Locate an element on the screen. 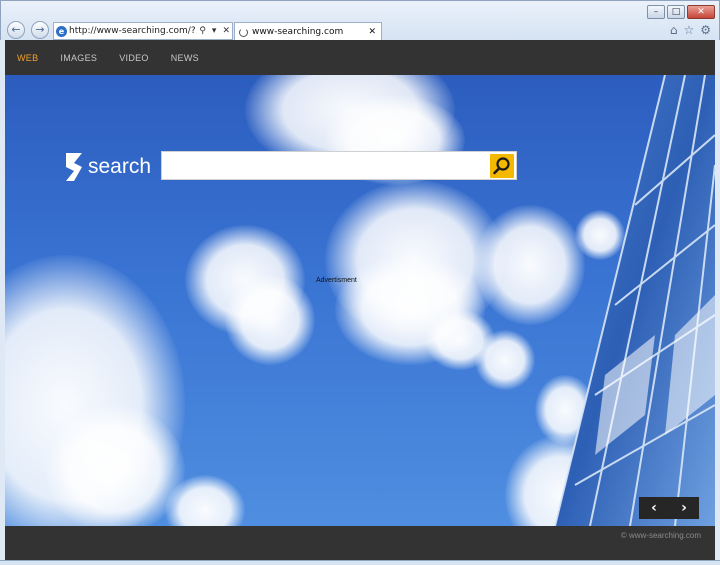  window-controls: – □ ✕ is located at coordinates (681, 12).